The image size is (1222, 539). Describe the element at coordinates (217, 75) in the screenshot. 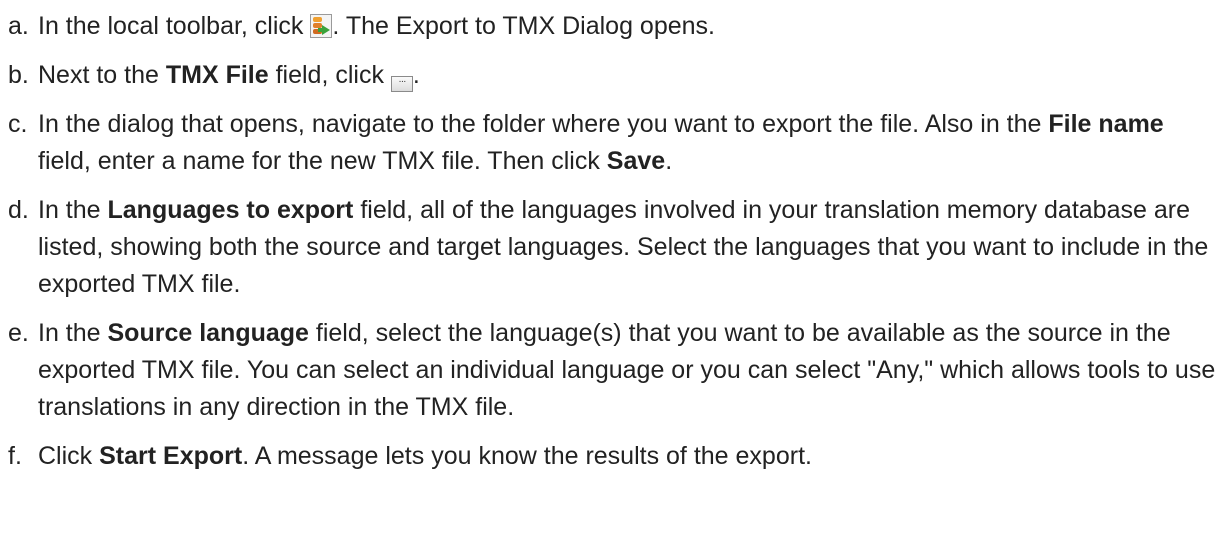

I see `ui-term-tmx-file: TMX File` at that location.